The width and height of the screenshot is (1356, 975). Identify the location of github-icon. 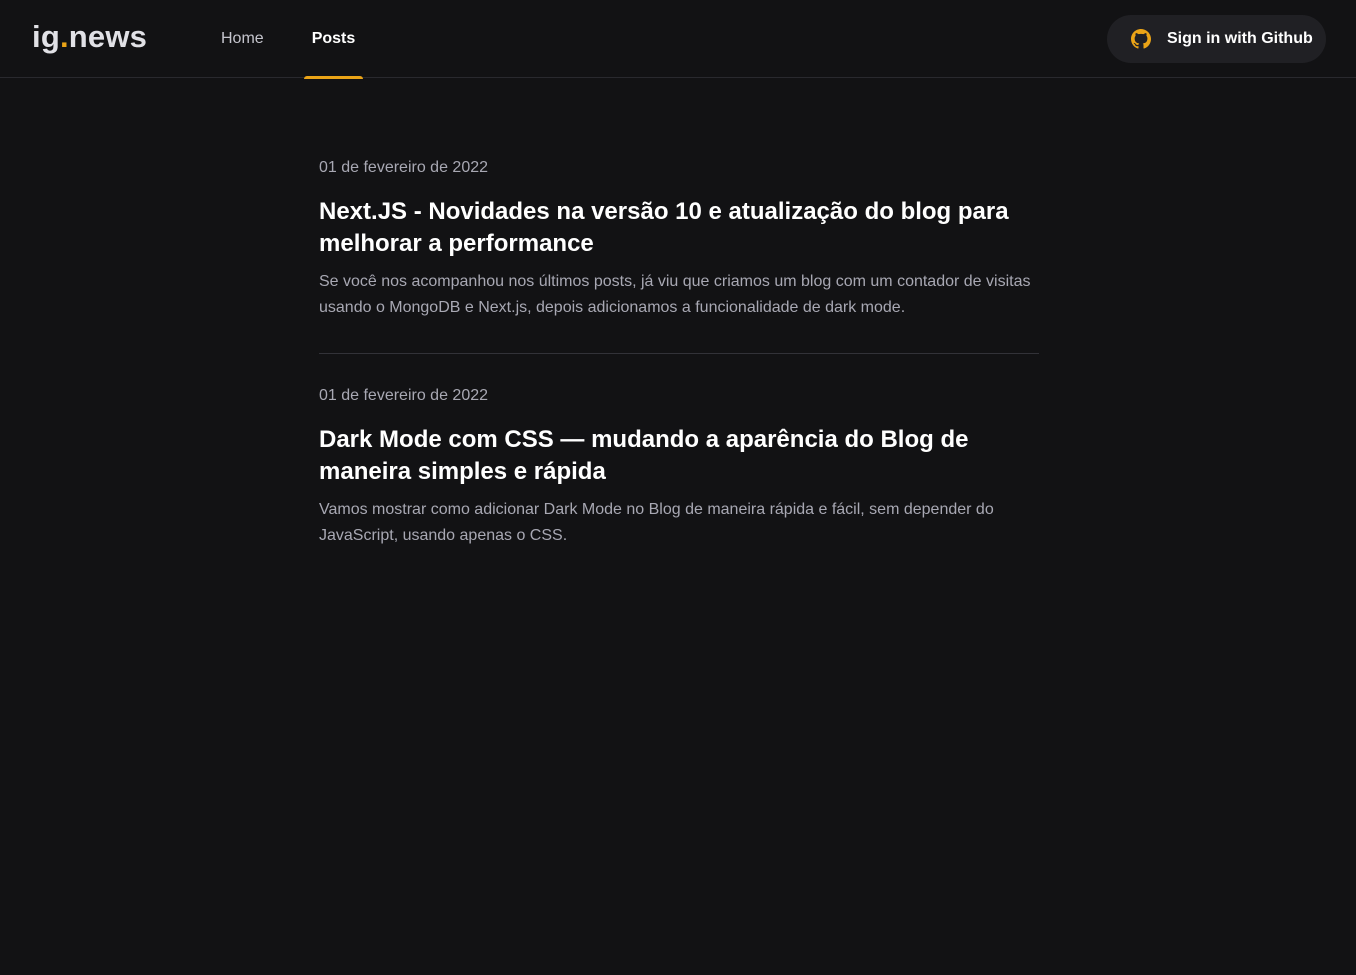
(1141, 39).